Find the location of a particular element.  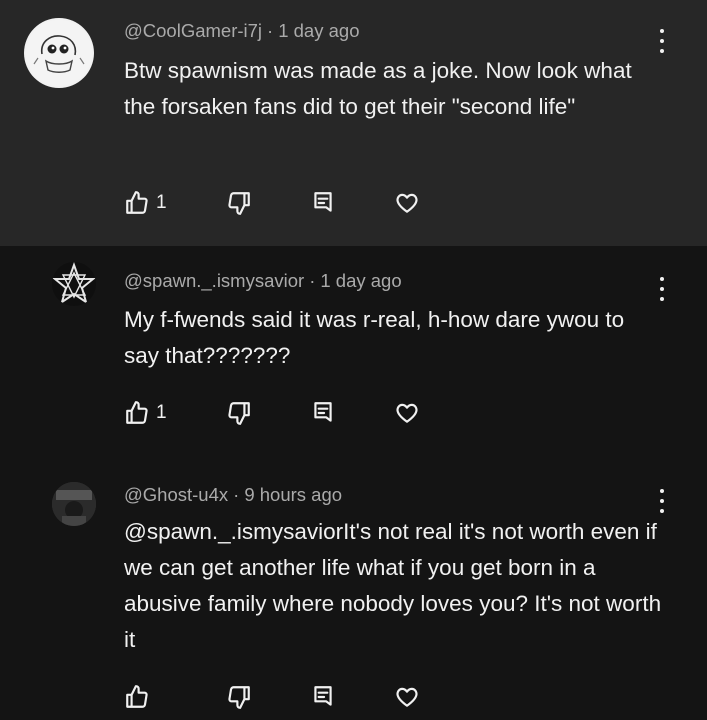

like-button is located at coordinates (164, 697).